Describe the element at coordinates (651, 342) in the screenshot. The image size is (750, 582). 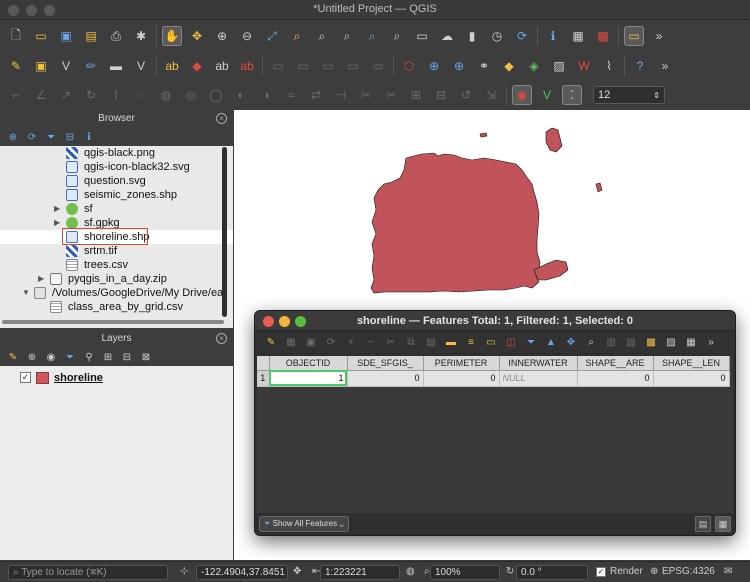
I see `field-calculator-icon: ▩` at that location.